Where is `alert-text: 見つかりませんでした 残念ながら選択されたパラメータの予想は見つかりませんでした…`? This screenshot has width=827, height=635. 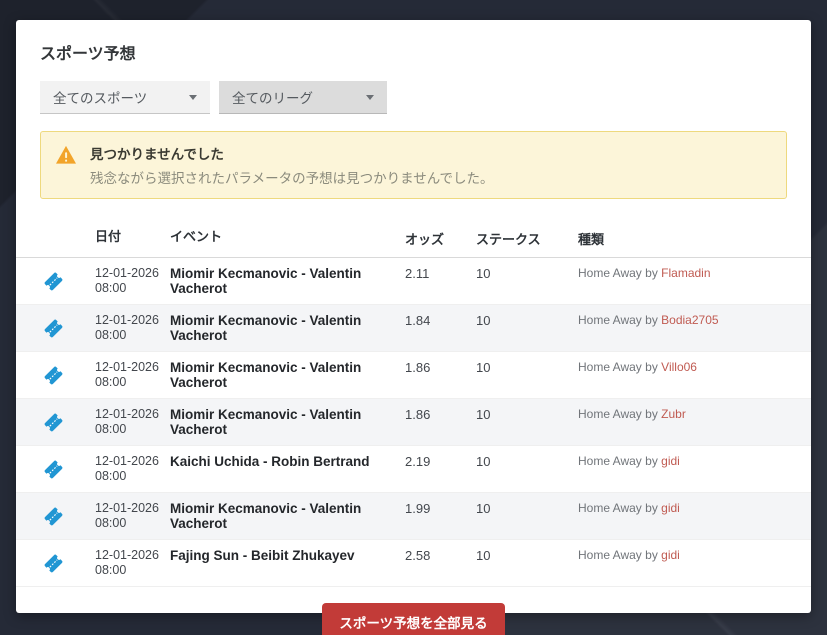 alert-text: 見つかりませんでした 残念ながら選択されたパラメータの予想は見つかりませんでした… is located at coordinates (292, 165).